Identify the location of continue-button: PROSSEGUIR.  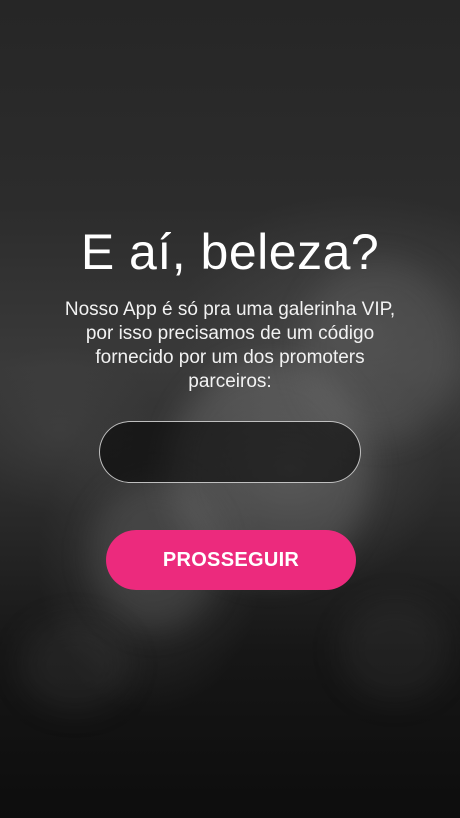
(231, 560).